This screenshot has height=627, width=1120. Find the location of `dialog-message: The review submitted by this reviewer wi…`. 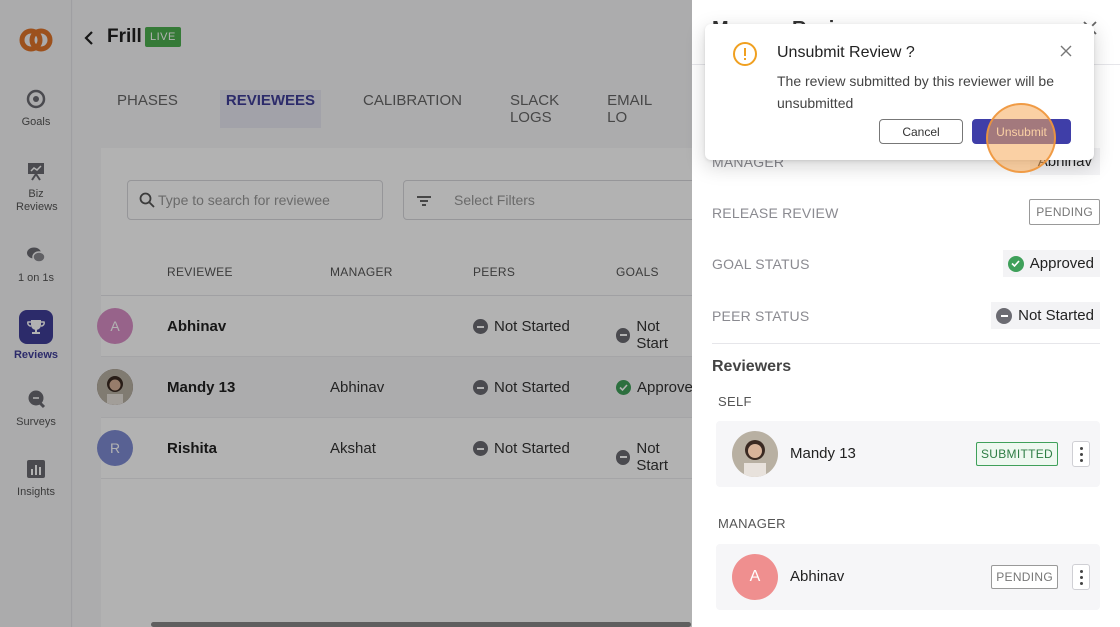

dialog-message: The review submitted by this reviewer wi… is located at coordinates (915, 92).